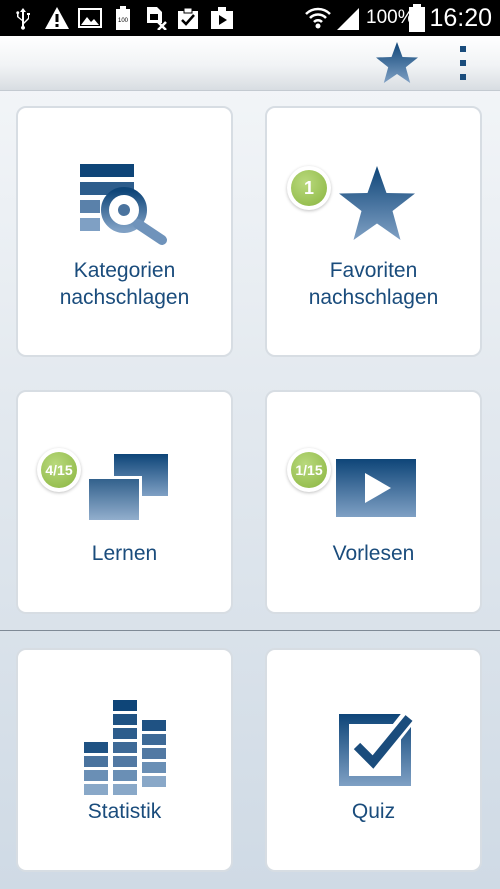 Image resolution: width=500 pixels, height=889 pixels. What do you see at coordinates (57, 18) in the screenshot?
I see `warning-icon` at bounding box center [57, 18].